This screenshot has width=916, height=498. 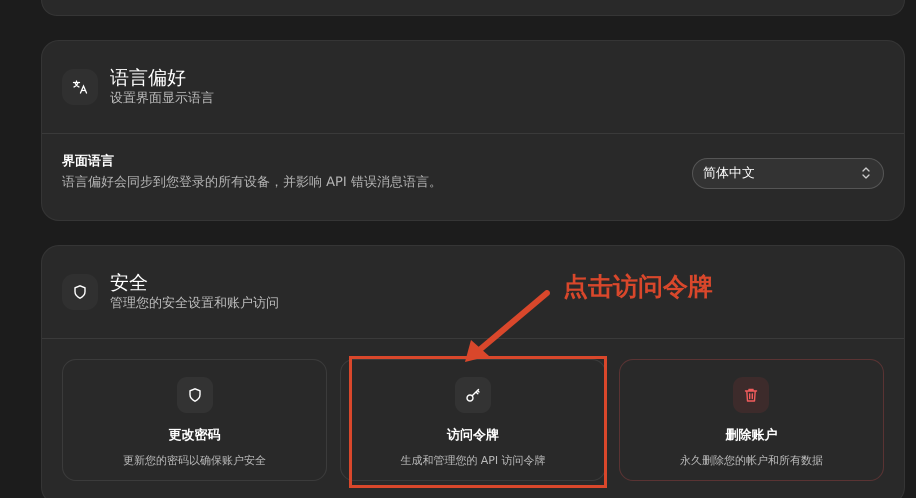 I want to click on tile-title: 访问令牌, so click(x=472, y=436).